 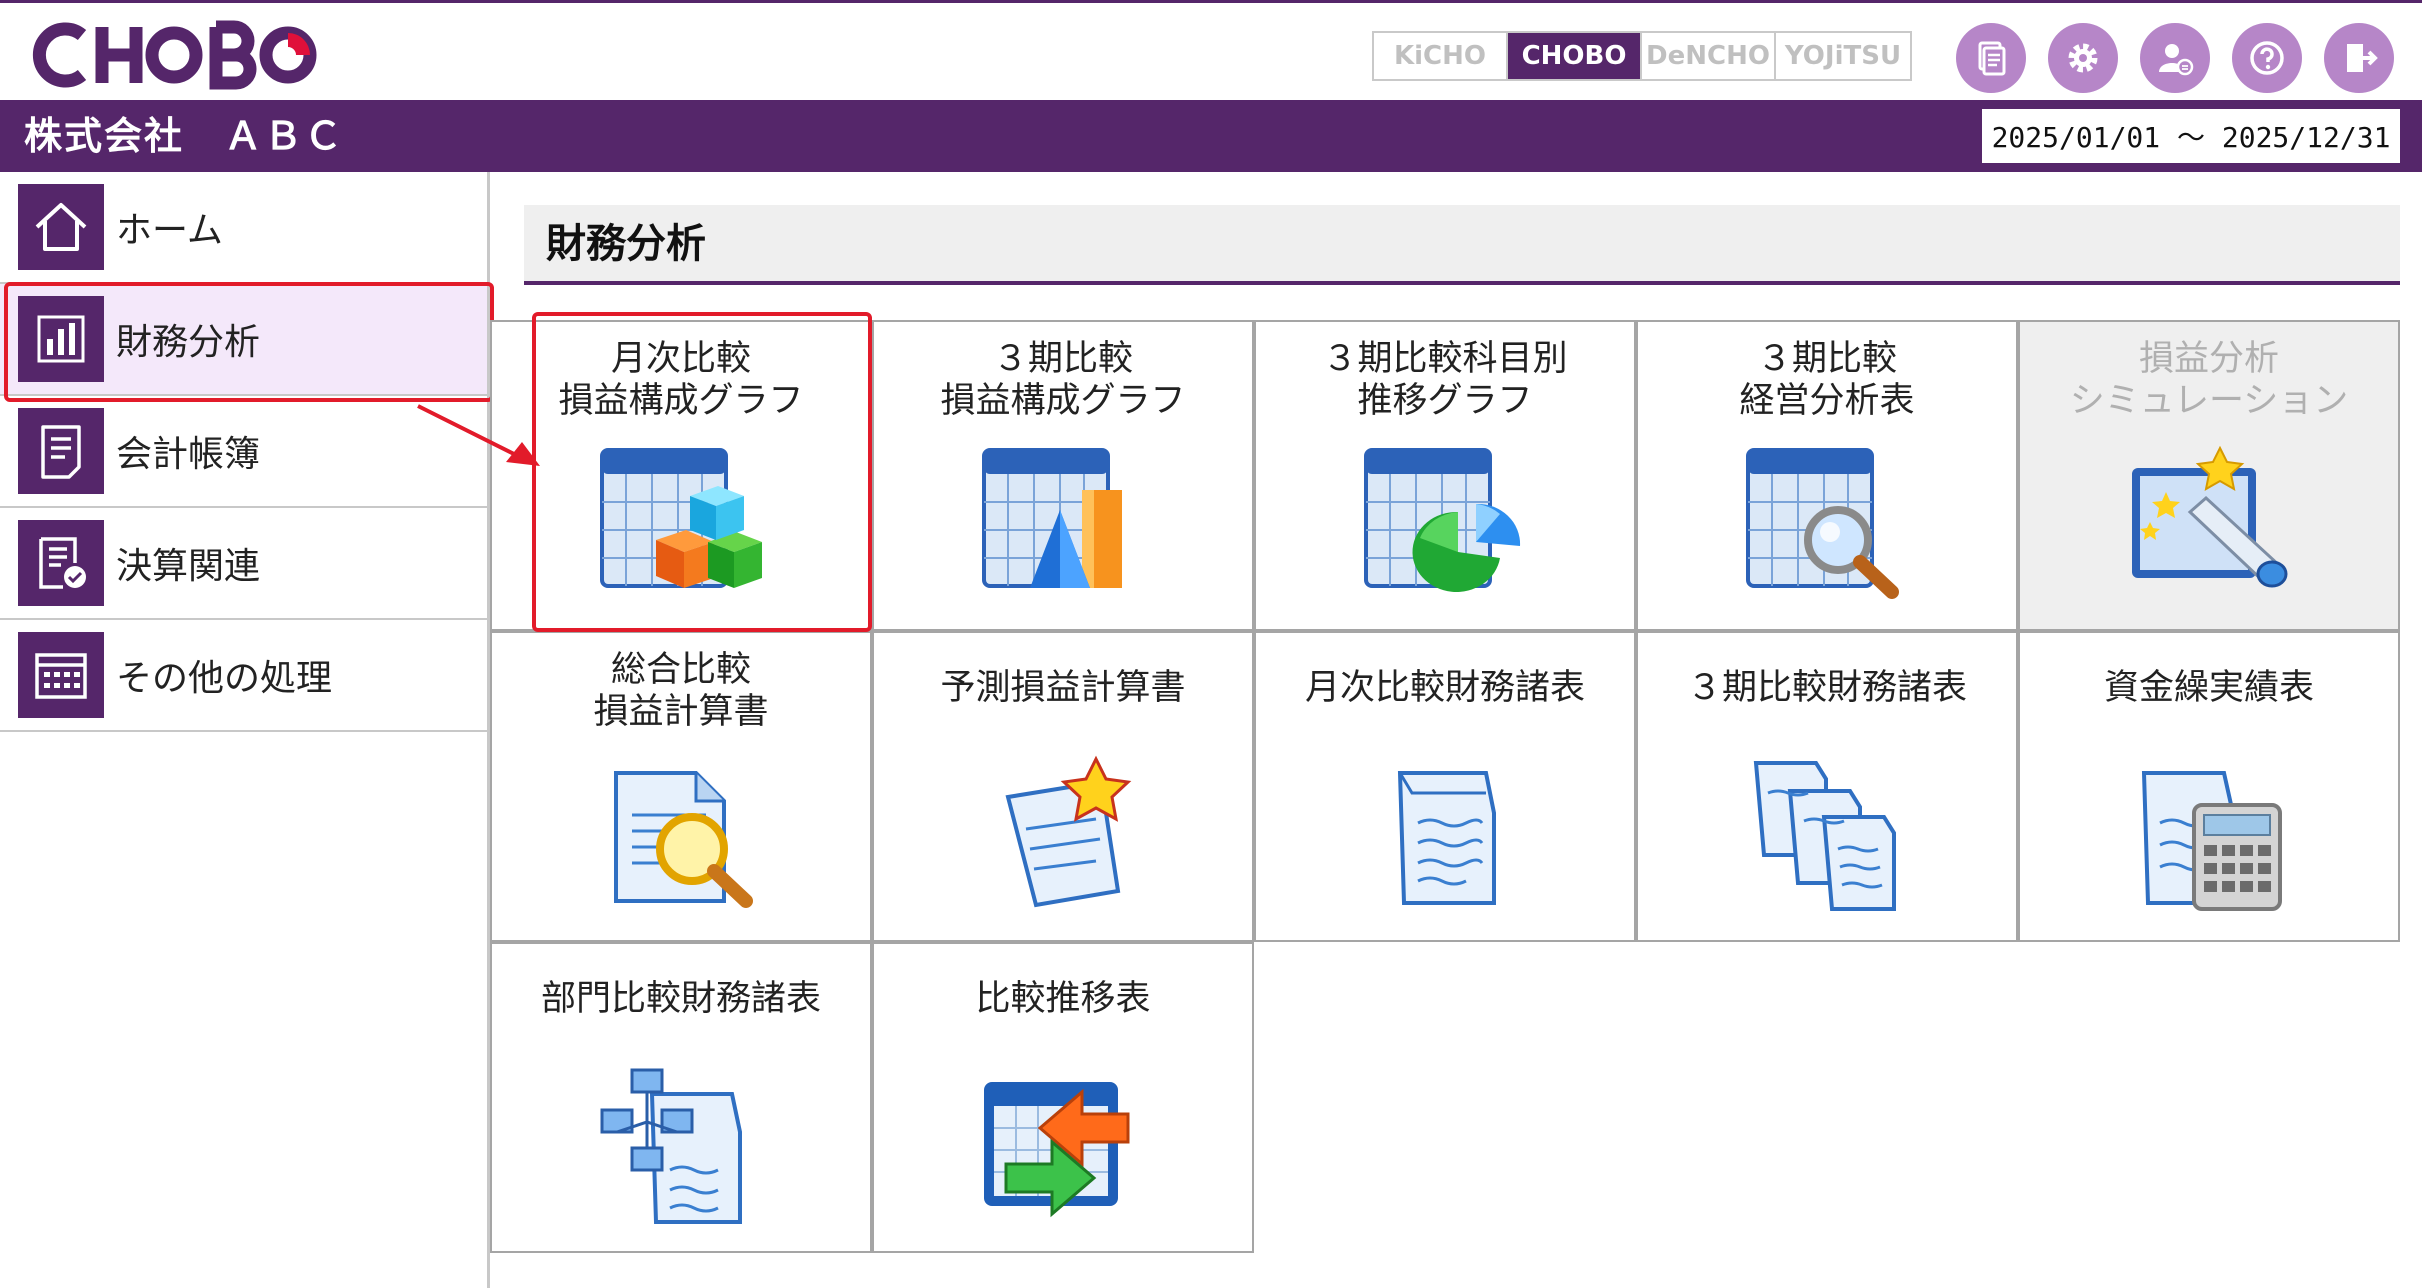 I want to click on magnifier-chart-icon, so click(x=1829, y=525).